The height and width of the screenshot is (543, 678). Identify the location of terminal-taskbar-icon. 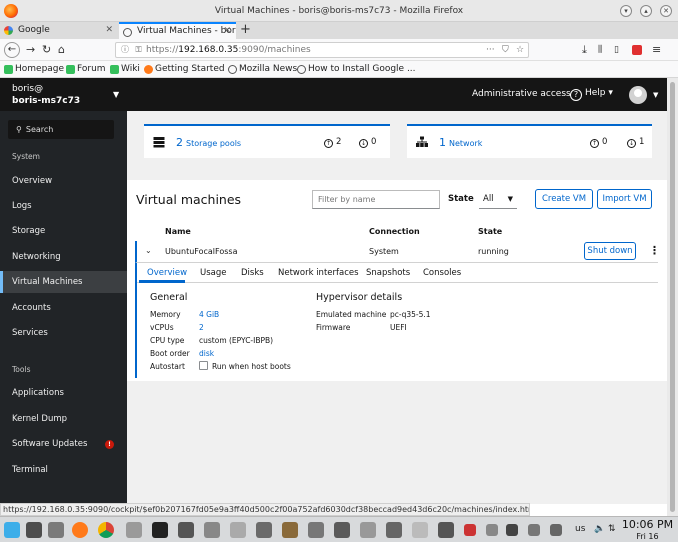
(160, 530).